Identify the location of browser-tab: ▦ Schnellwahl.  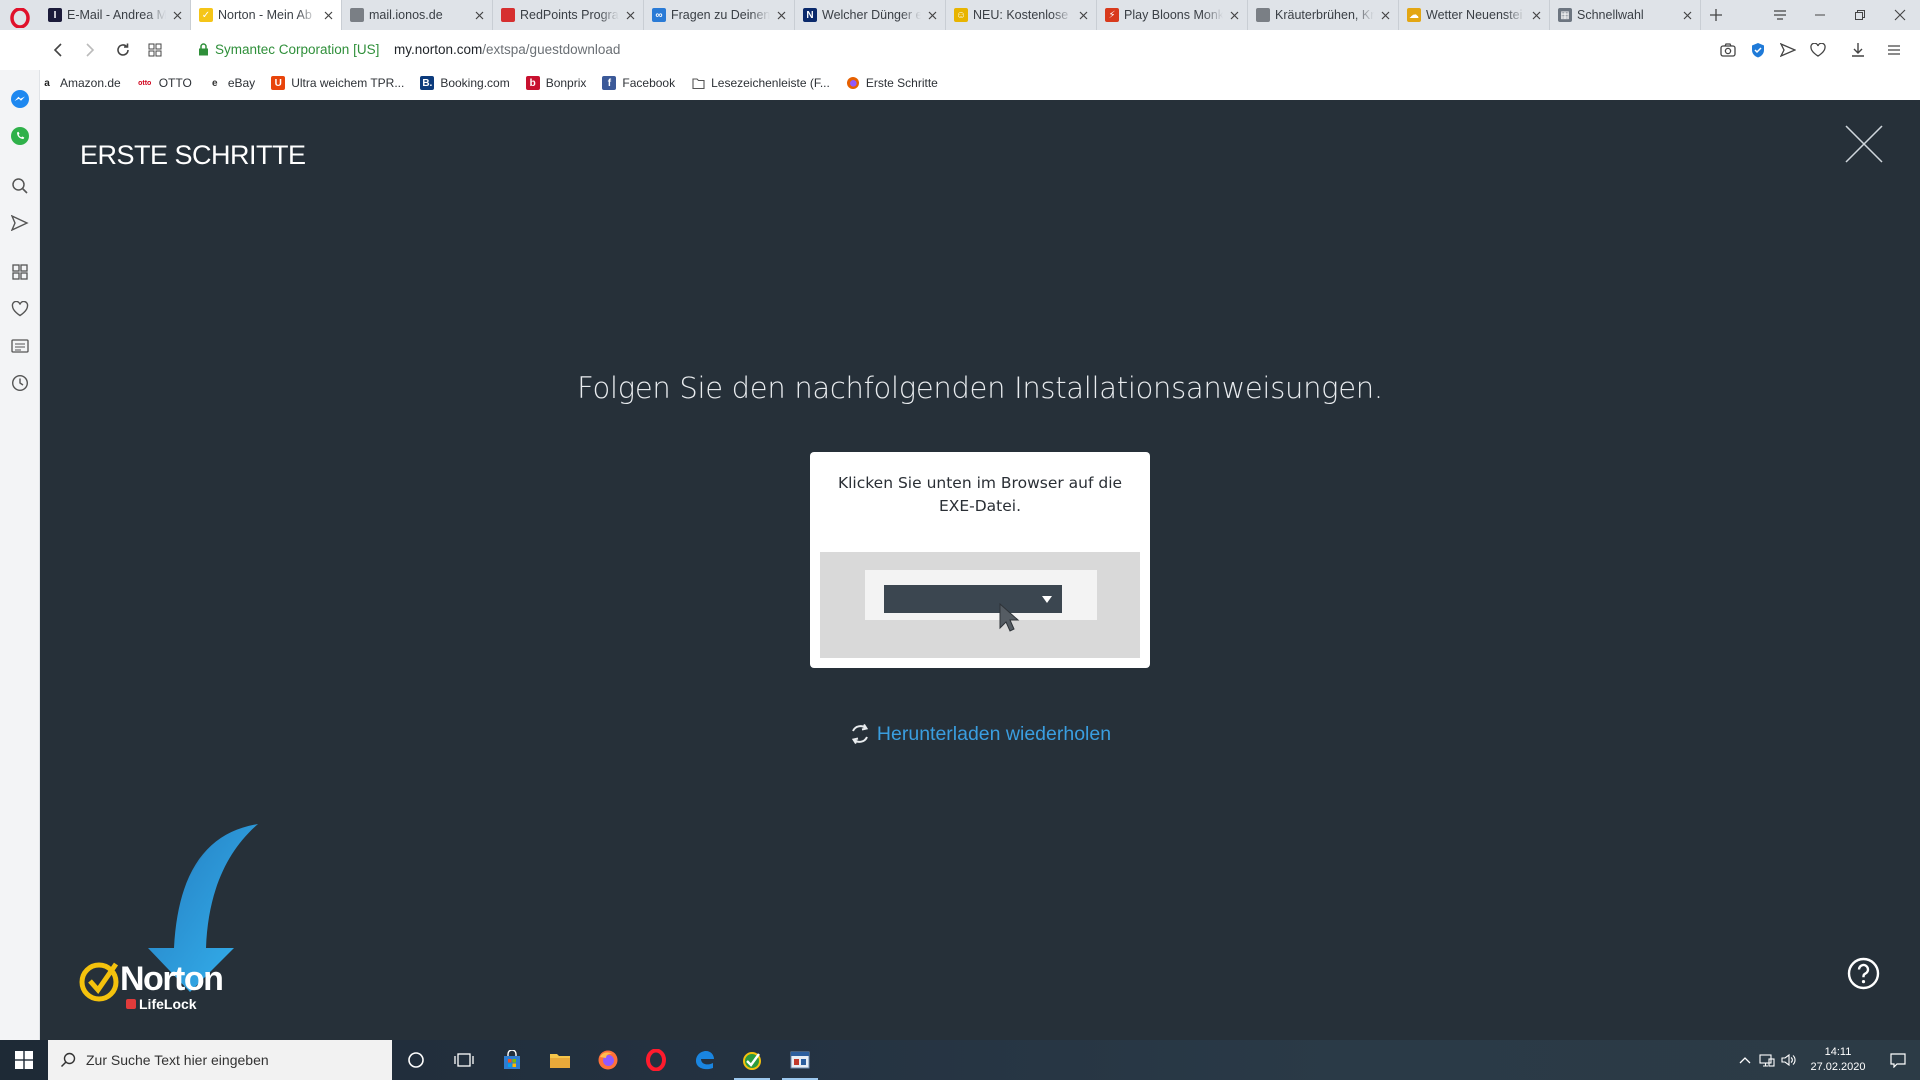
(1625, 15).